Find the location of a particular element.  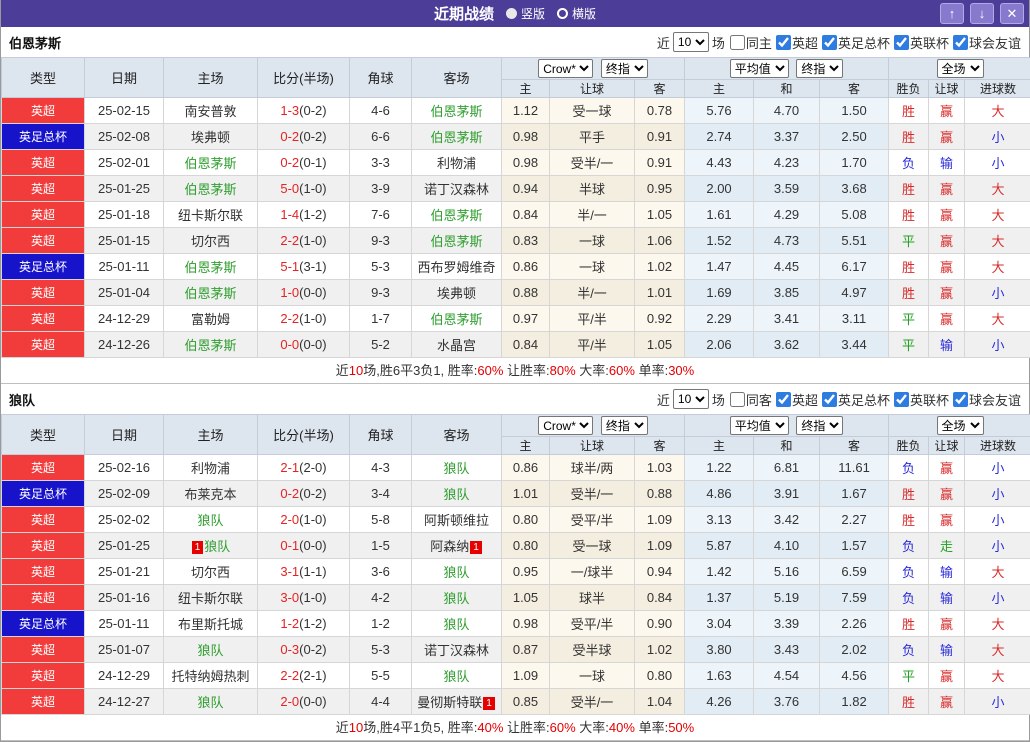

same-venue-label: 同主 is located at coordinates (759, 42).